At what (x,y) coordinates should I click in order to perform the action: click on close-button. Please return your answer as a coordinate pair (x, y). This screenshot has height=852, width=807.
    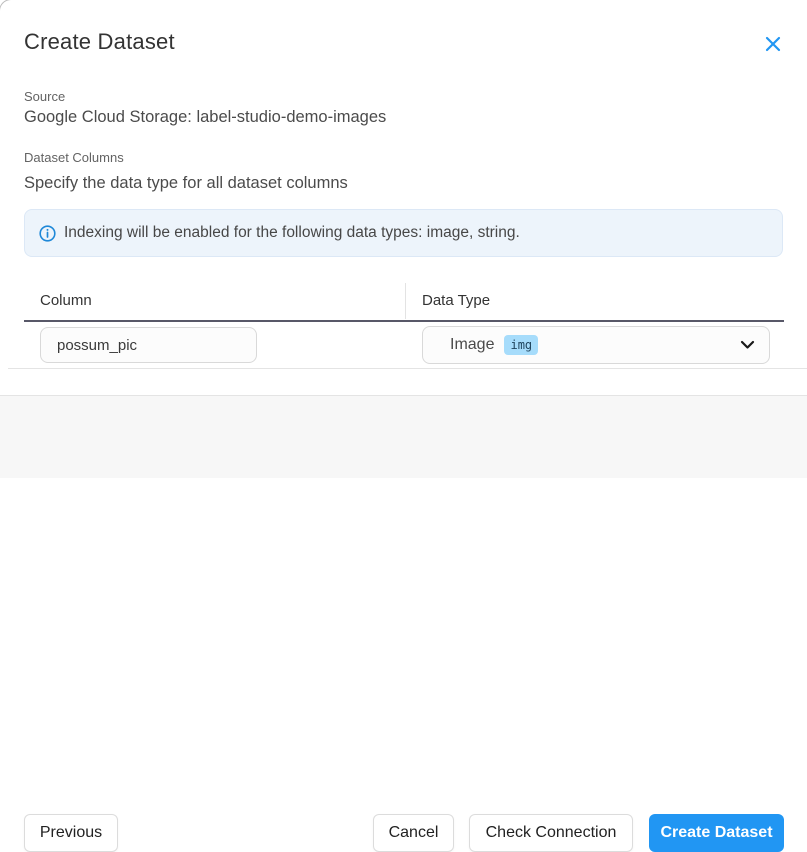
    Looking at the image, I should click on (773, 44).